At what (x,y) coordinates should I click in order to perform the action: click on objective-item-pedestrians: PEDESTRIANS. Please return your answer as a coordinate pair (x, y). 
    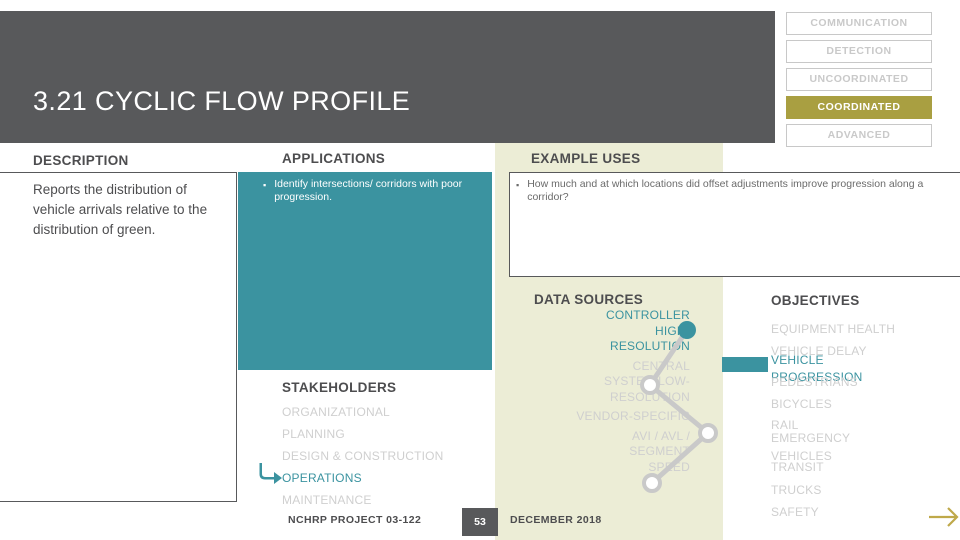
    Looking at the image, I should click on (814, 383).